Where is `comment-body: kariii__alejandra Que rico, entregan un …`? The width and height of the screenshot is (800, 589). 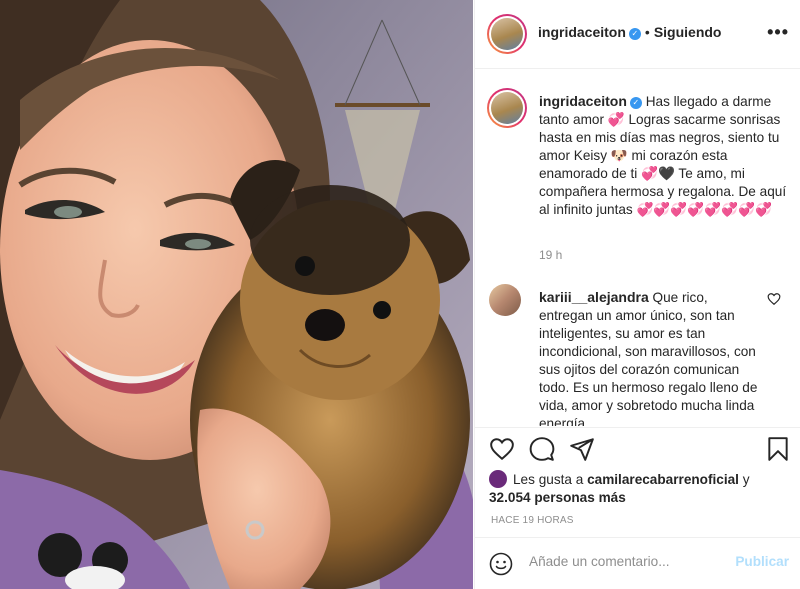 comment-body: kariii__alejandra Que rico, entregan un … is located at coordinates (650, 357).